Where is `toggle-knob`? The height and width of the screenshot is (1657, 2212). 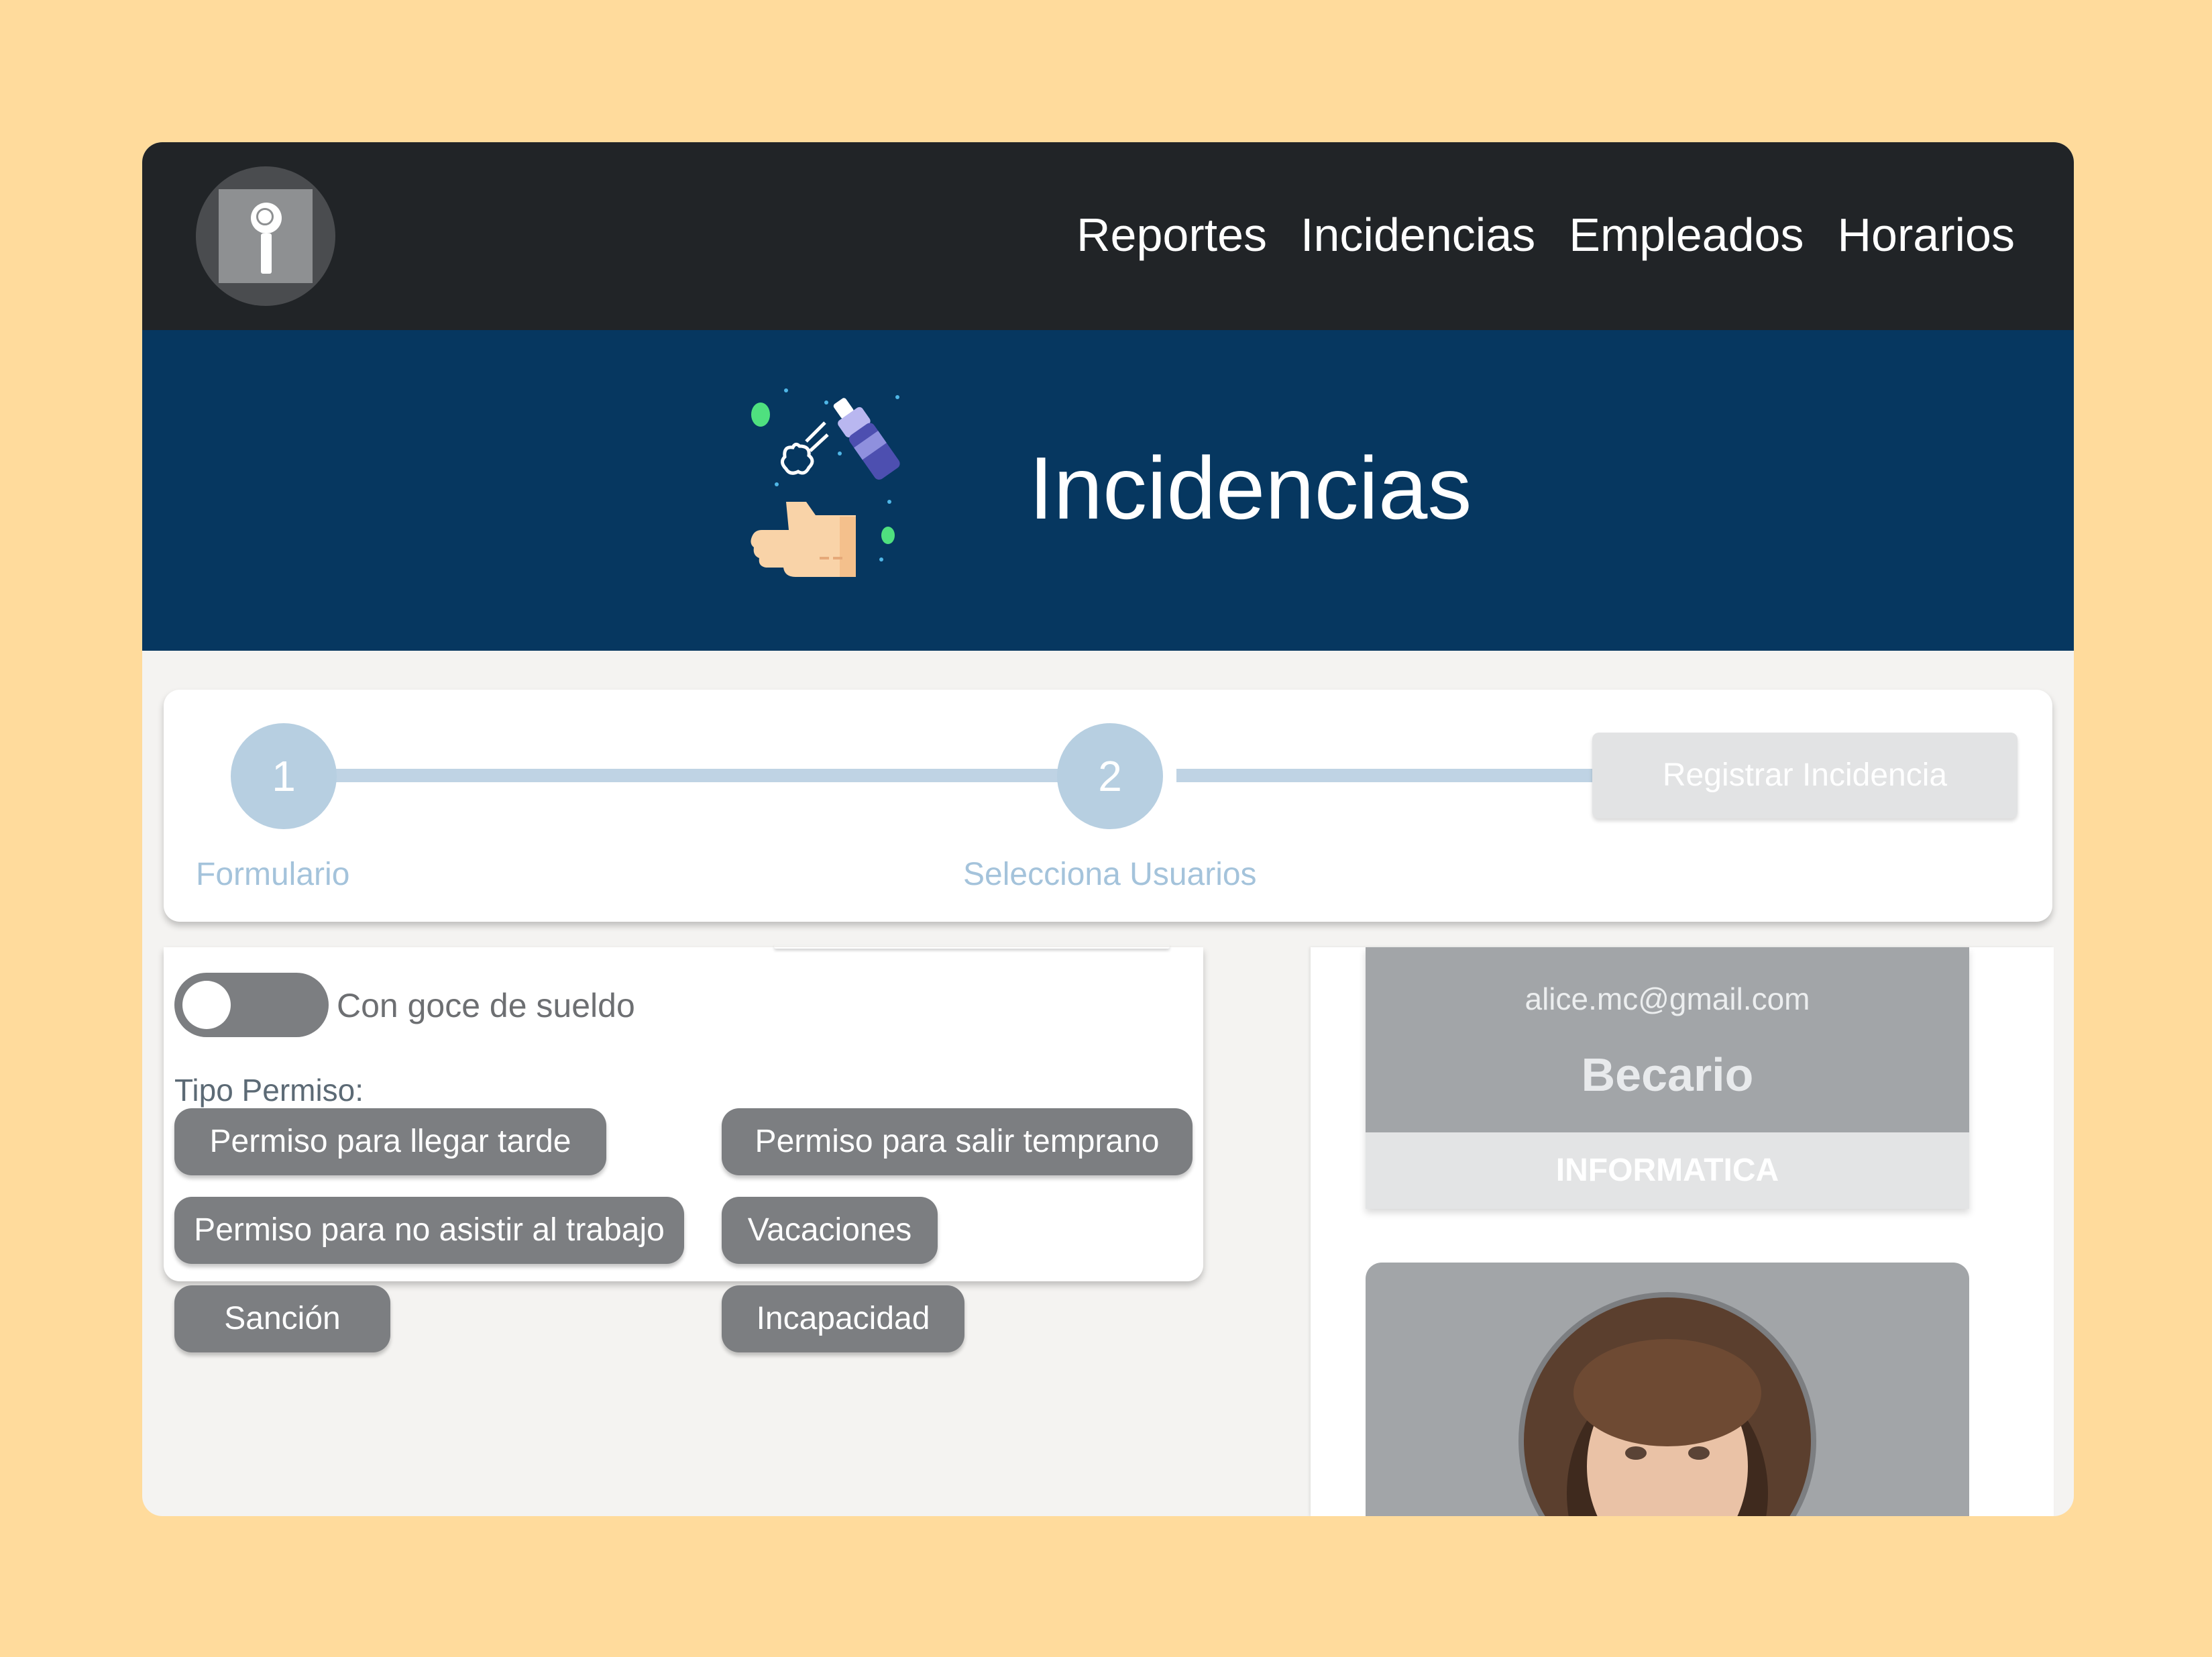 toggle-knob is located at coordinates (206, 1005).